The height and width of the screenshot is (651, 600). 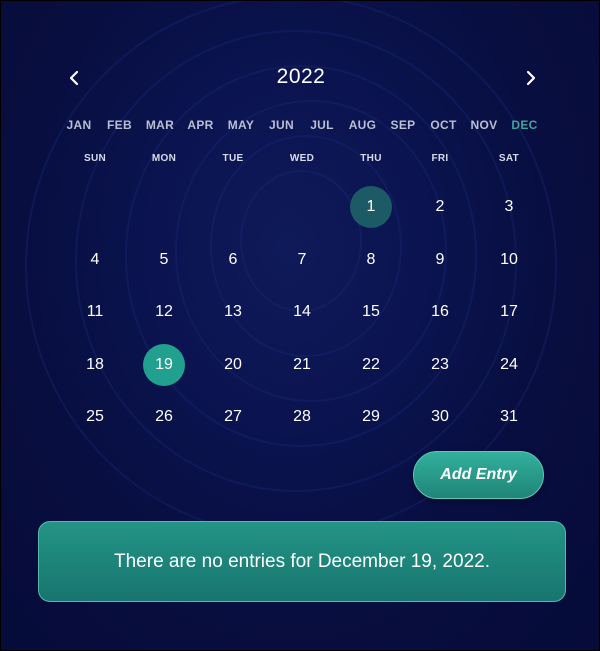 I want to click on year-label: 2022, so click(x=301, y=76).